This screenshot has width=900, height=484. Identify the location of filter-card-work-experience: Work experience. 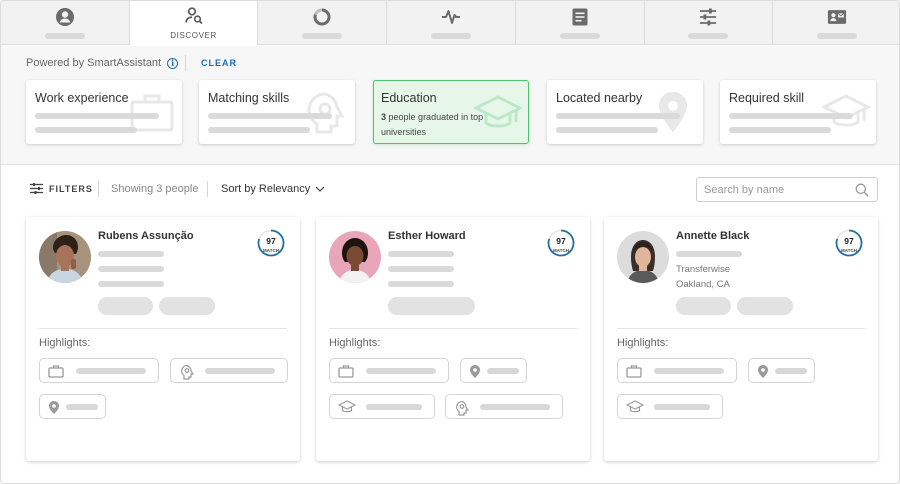
(104, 112).